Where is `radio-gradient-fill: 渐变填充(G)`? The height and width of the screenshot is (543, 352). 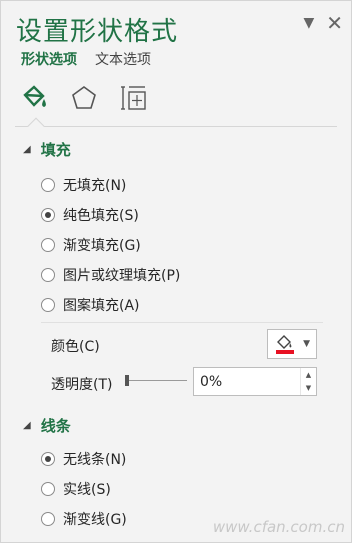
radio-gradient-fill: 渐变填充(G) is located at coordinates (91, 245).